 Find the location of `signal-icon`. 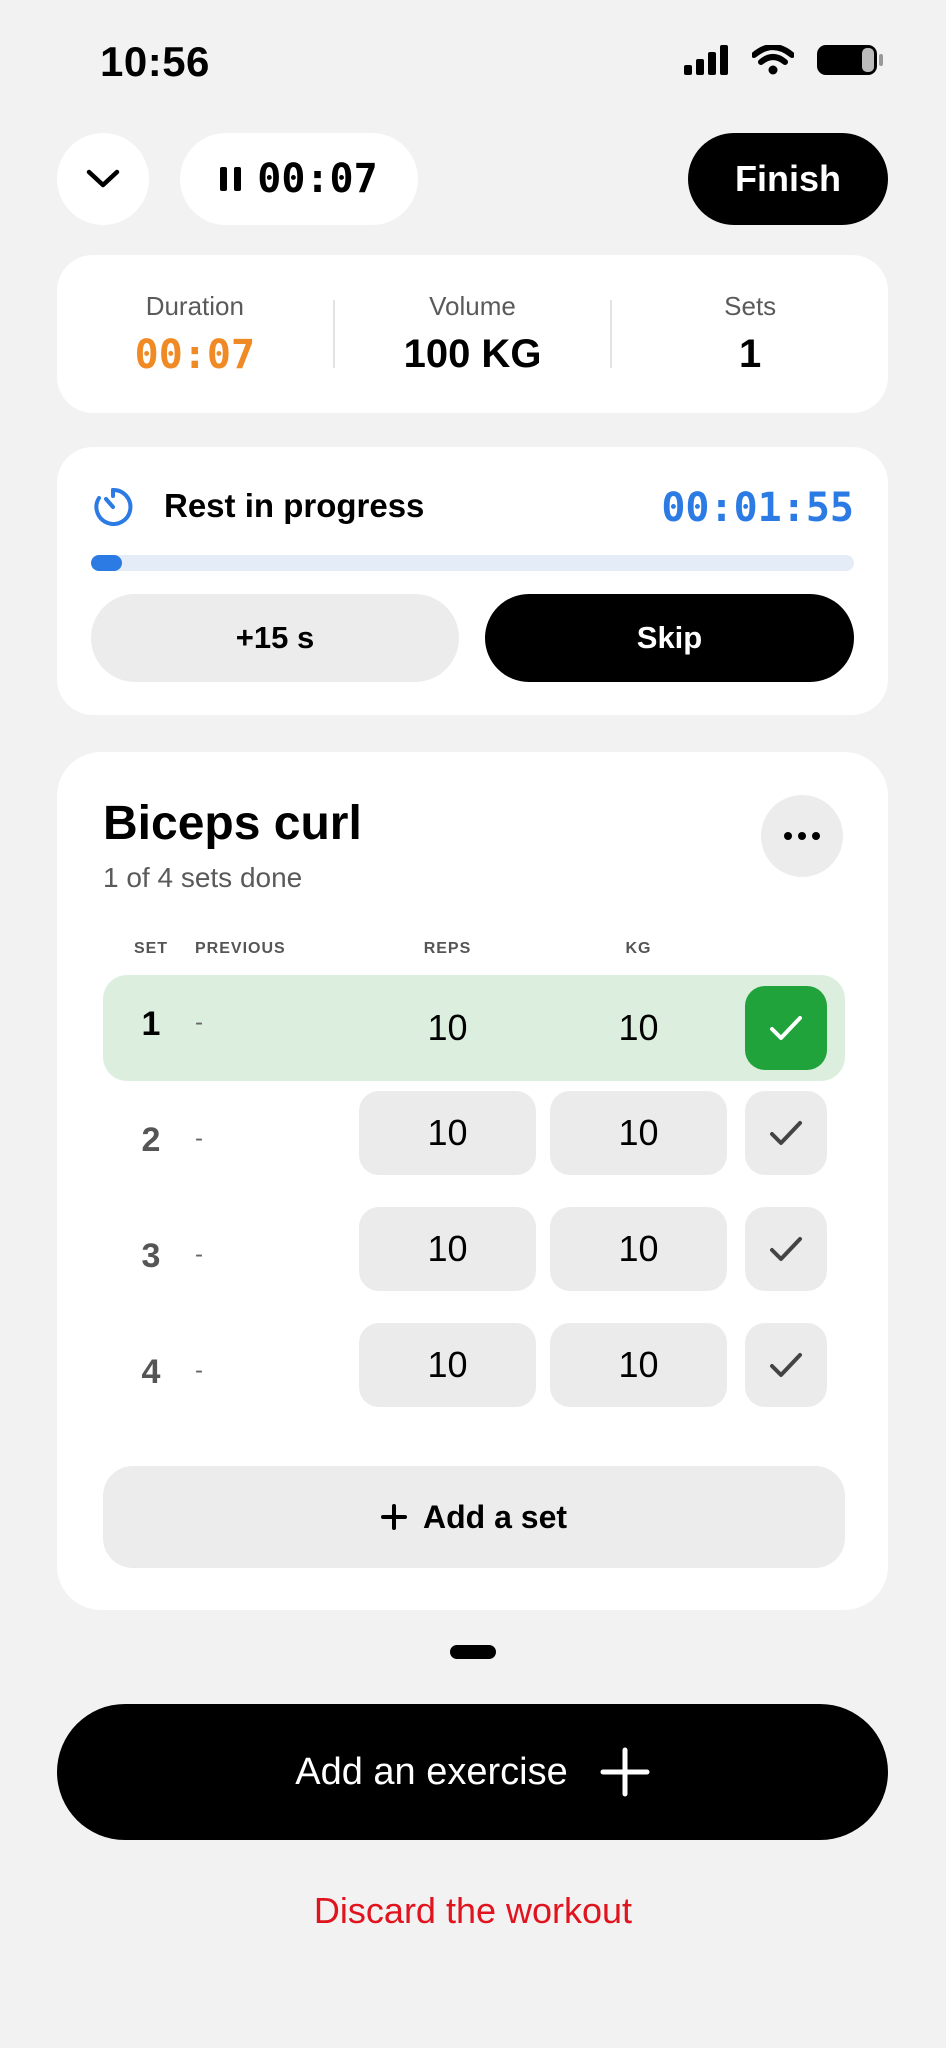

signal-icon is located at coordinates (706, 60).